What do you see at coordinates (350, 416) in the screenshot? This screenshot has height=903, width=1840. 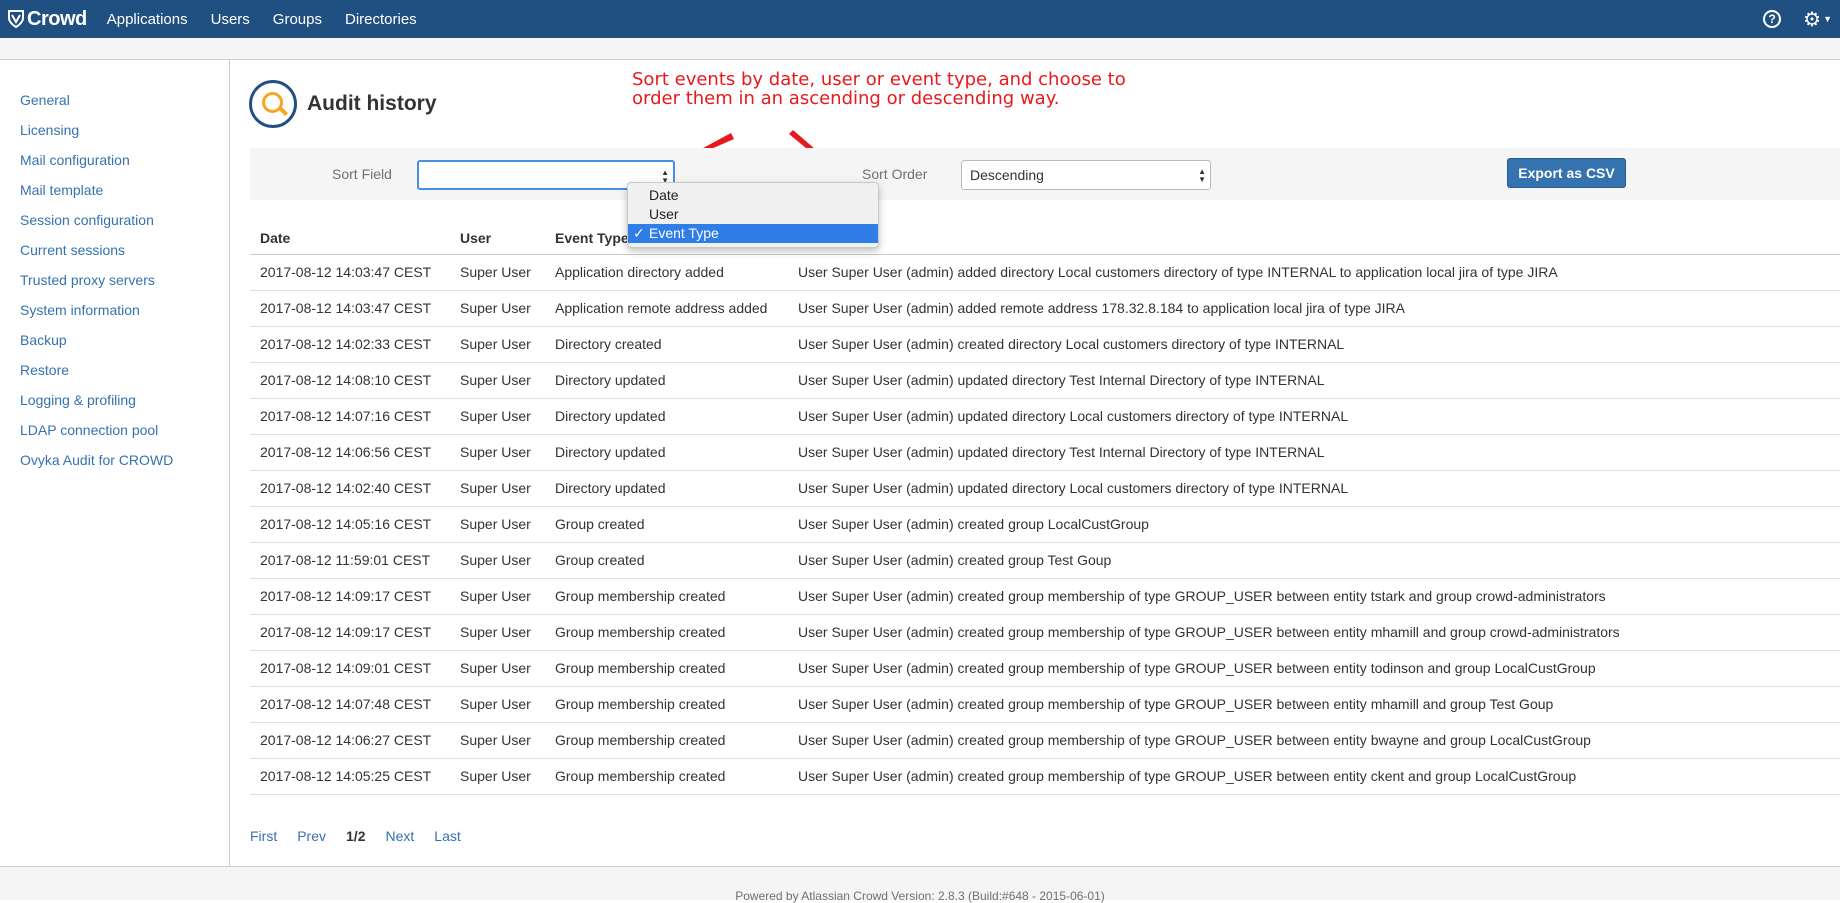 I see `cell-date: 2017-08-12 14:07:16 CEST` at bounding box center [350, 416].